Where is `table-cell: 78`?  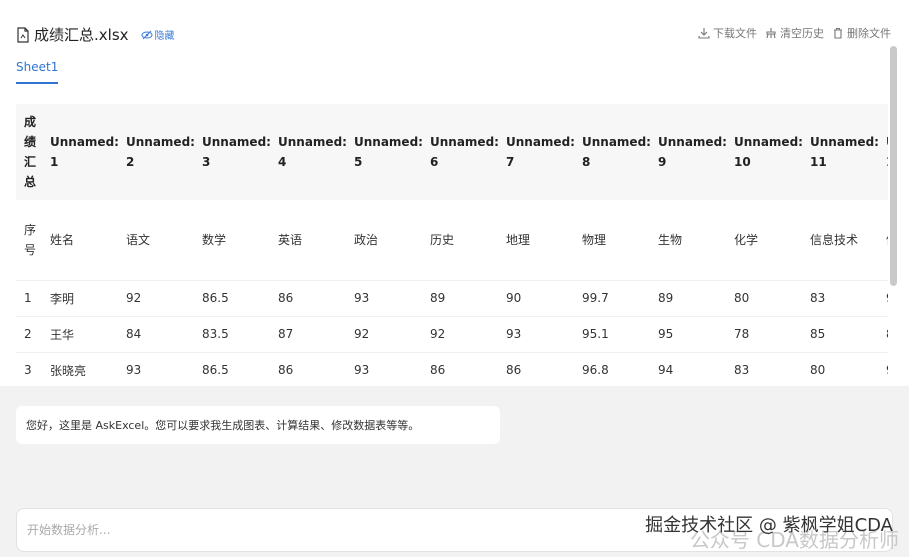 table-cell: 78 is located at coordinates (766, 334).